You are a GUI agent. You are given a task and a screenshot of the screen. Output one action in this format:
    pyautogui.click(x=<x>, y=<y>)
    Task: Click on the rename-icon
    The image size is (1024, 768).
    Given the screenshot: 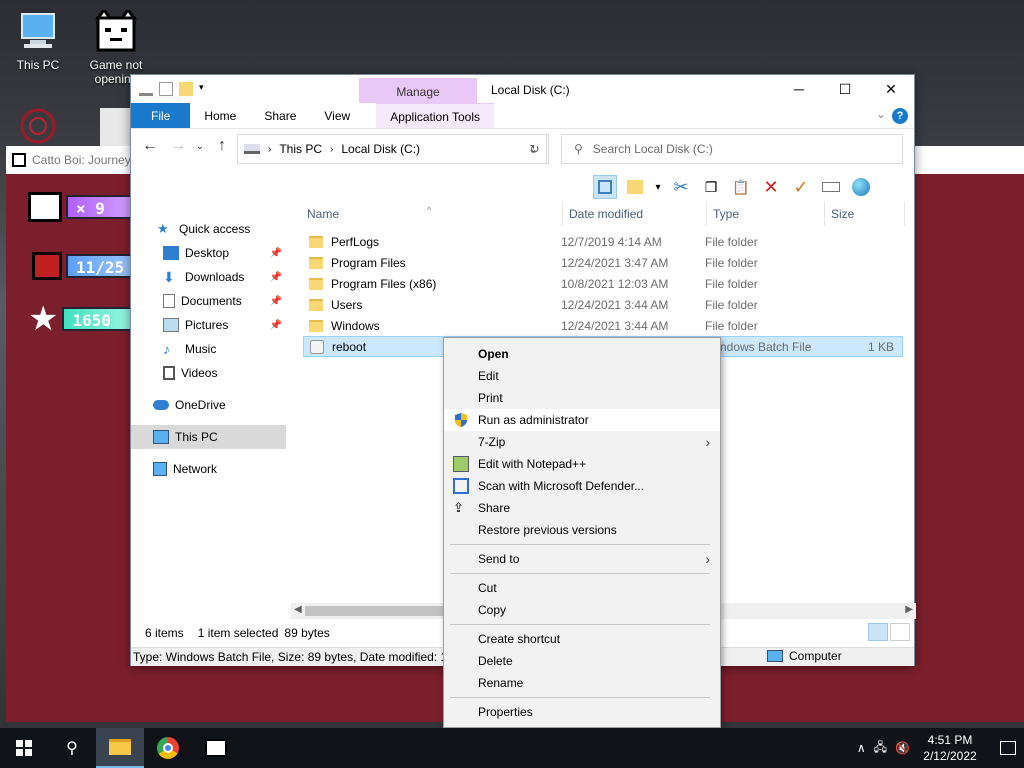 What is the action you would take?
    pyautogui.click(x=831, y=187)
    